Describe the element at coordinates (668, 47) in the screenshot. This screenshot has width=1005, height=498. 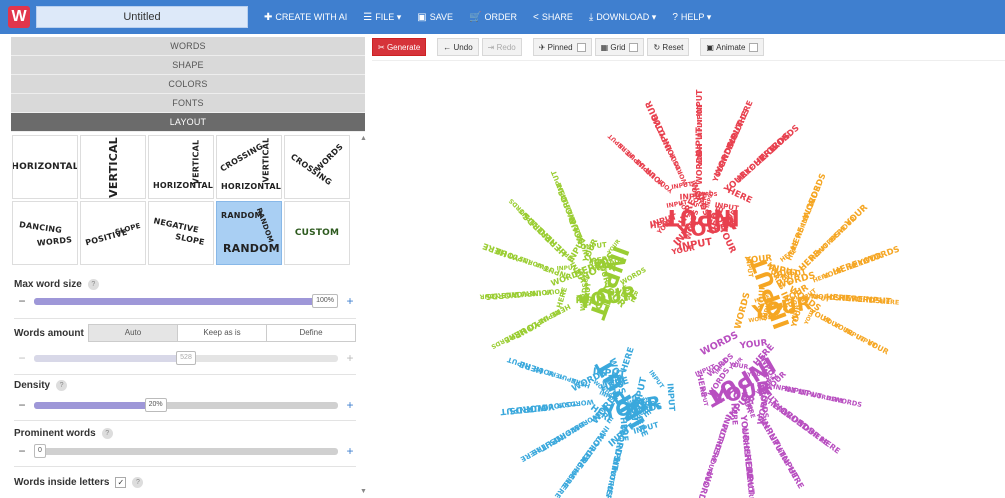
I see `reset-button: ↻ Reset` at that location.